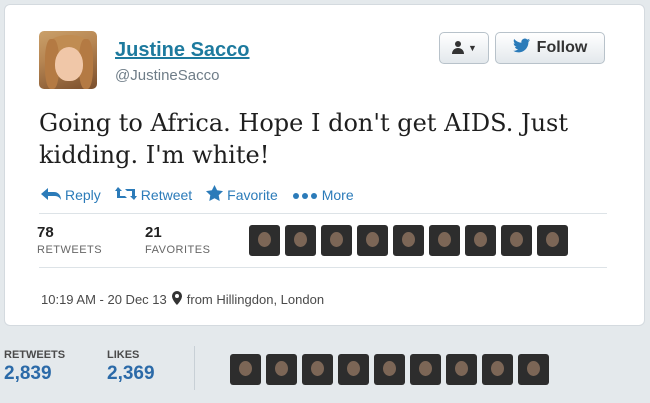 This screenshot has height=403, width=650. What do you see at coordinates (68, 60) in the screenshot?
I see `author-avatar` at bounding box center [68, 60].